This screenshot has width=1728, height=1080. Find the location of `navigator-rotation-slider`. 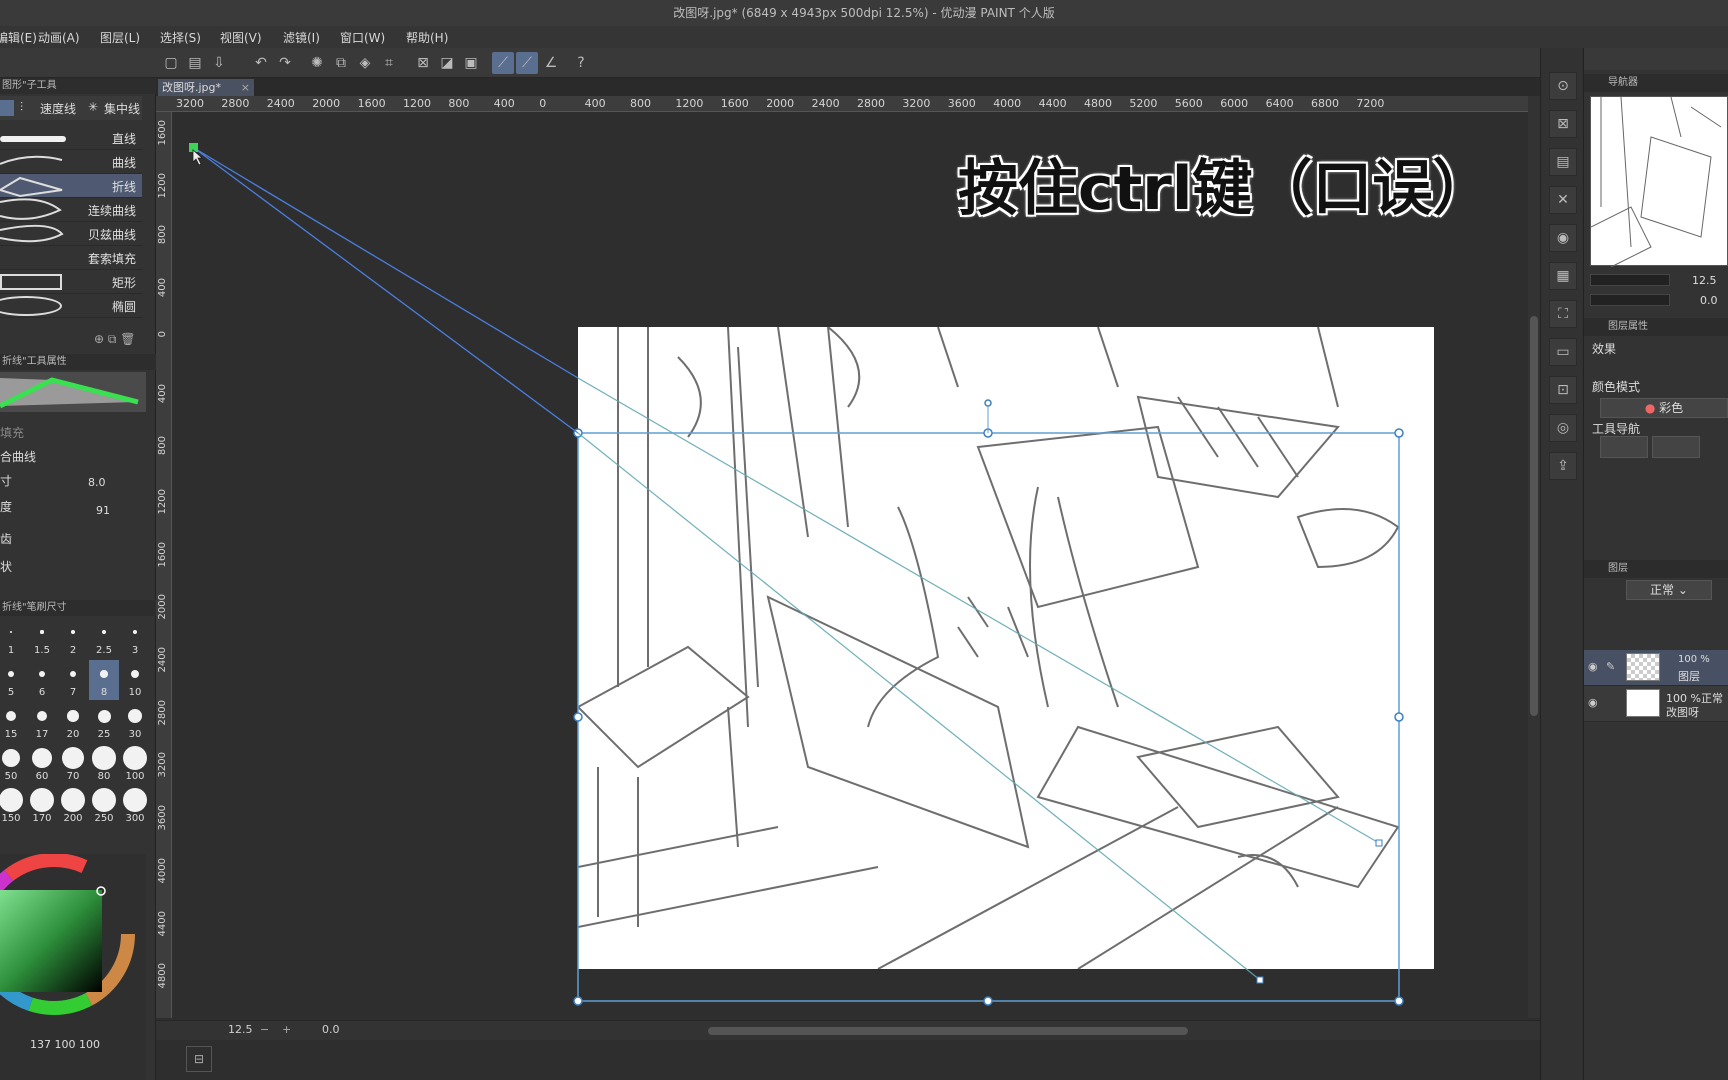

navigator-rotation-slider is located at coordinates (1630, 300).